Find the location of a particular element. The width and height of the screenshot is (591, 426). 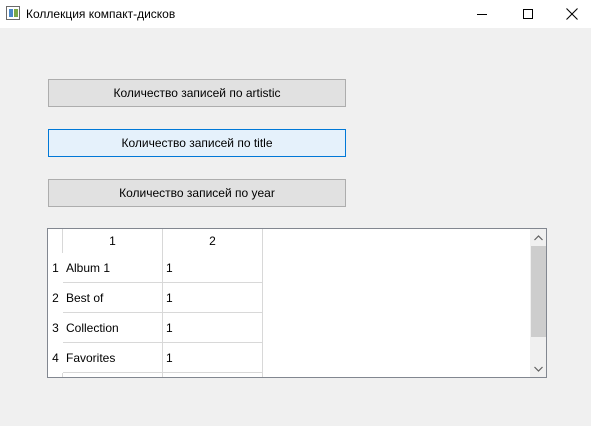

maximize-button is located at coordinates (528, 14).